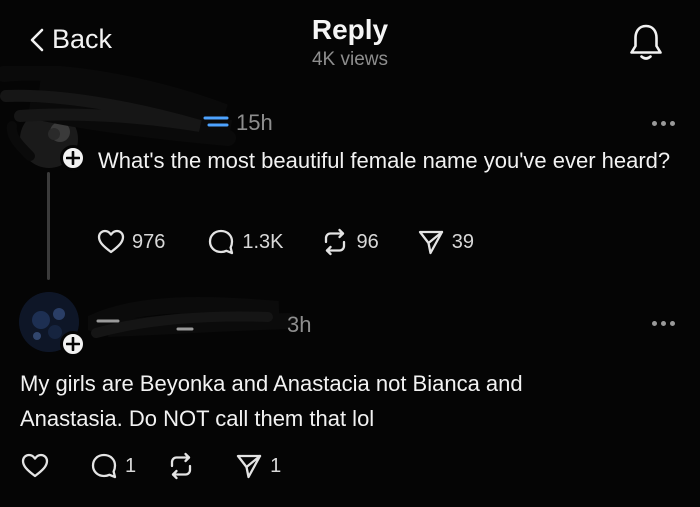 This screenshot has width=700, height=507. What do you see at coordinates (131, 242) in the screenshot?
I see `like-button: 976` at bounding box center [131, 242].